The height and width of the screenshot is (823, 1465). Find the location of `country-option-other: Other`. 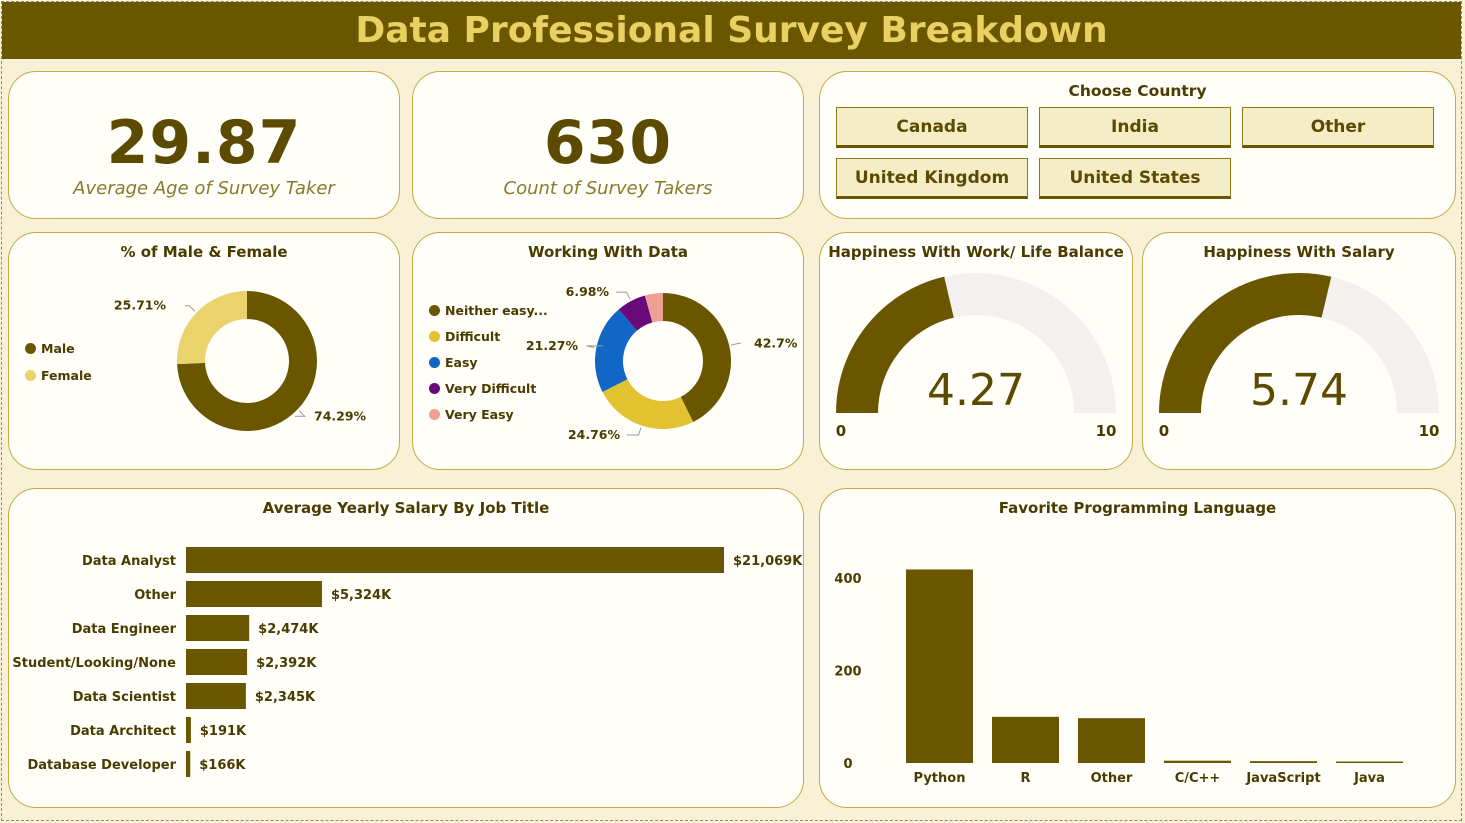

country-option-other: Other is located at coordinates (1338, 127).